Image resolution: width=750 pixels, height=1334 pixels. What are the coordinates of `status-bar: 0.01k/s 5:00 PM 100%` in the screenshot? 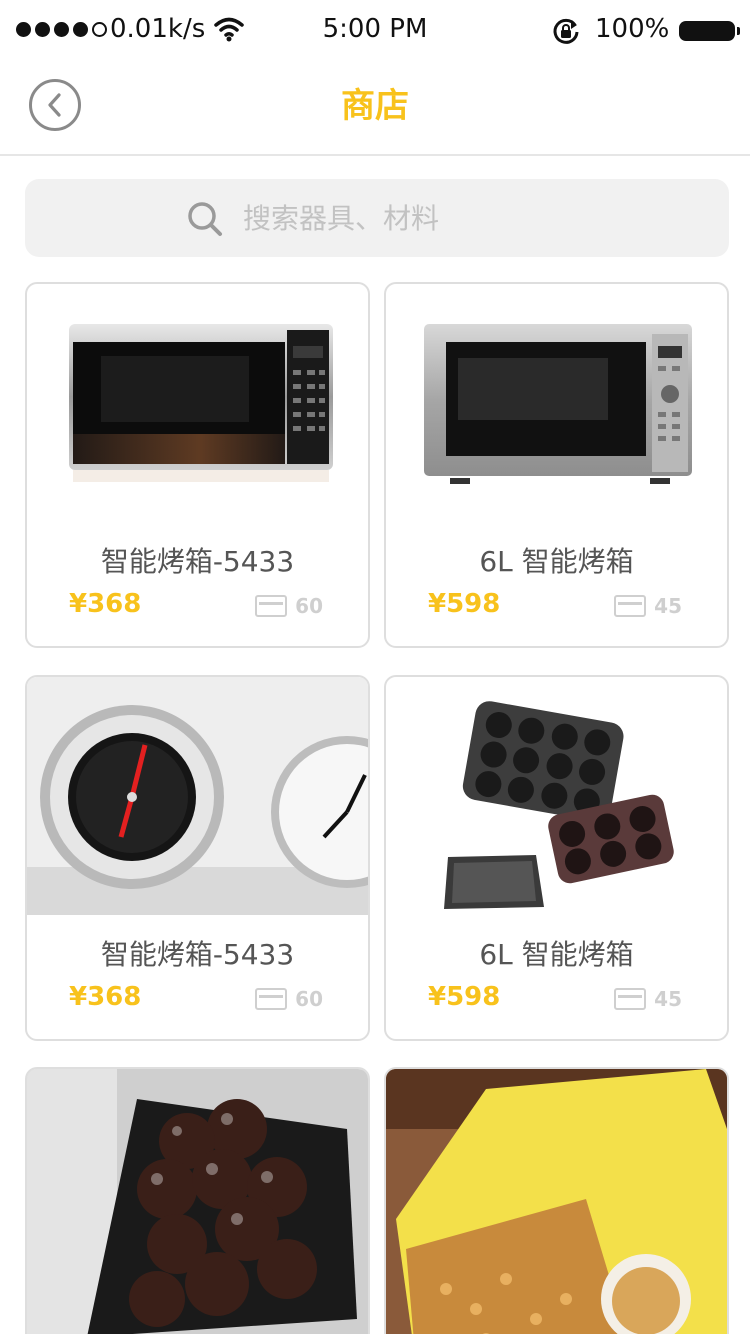 It's located at (375, 30).